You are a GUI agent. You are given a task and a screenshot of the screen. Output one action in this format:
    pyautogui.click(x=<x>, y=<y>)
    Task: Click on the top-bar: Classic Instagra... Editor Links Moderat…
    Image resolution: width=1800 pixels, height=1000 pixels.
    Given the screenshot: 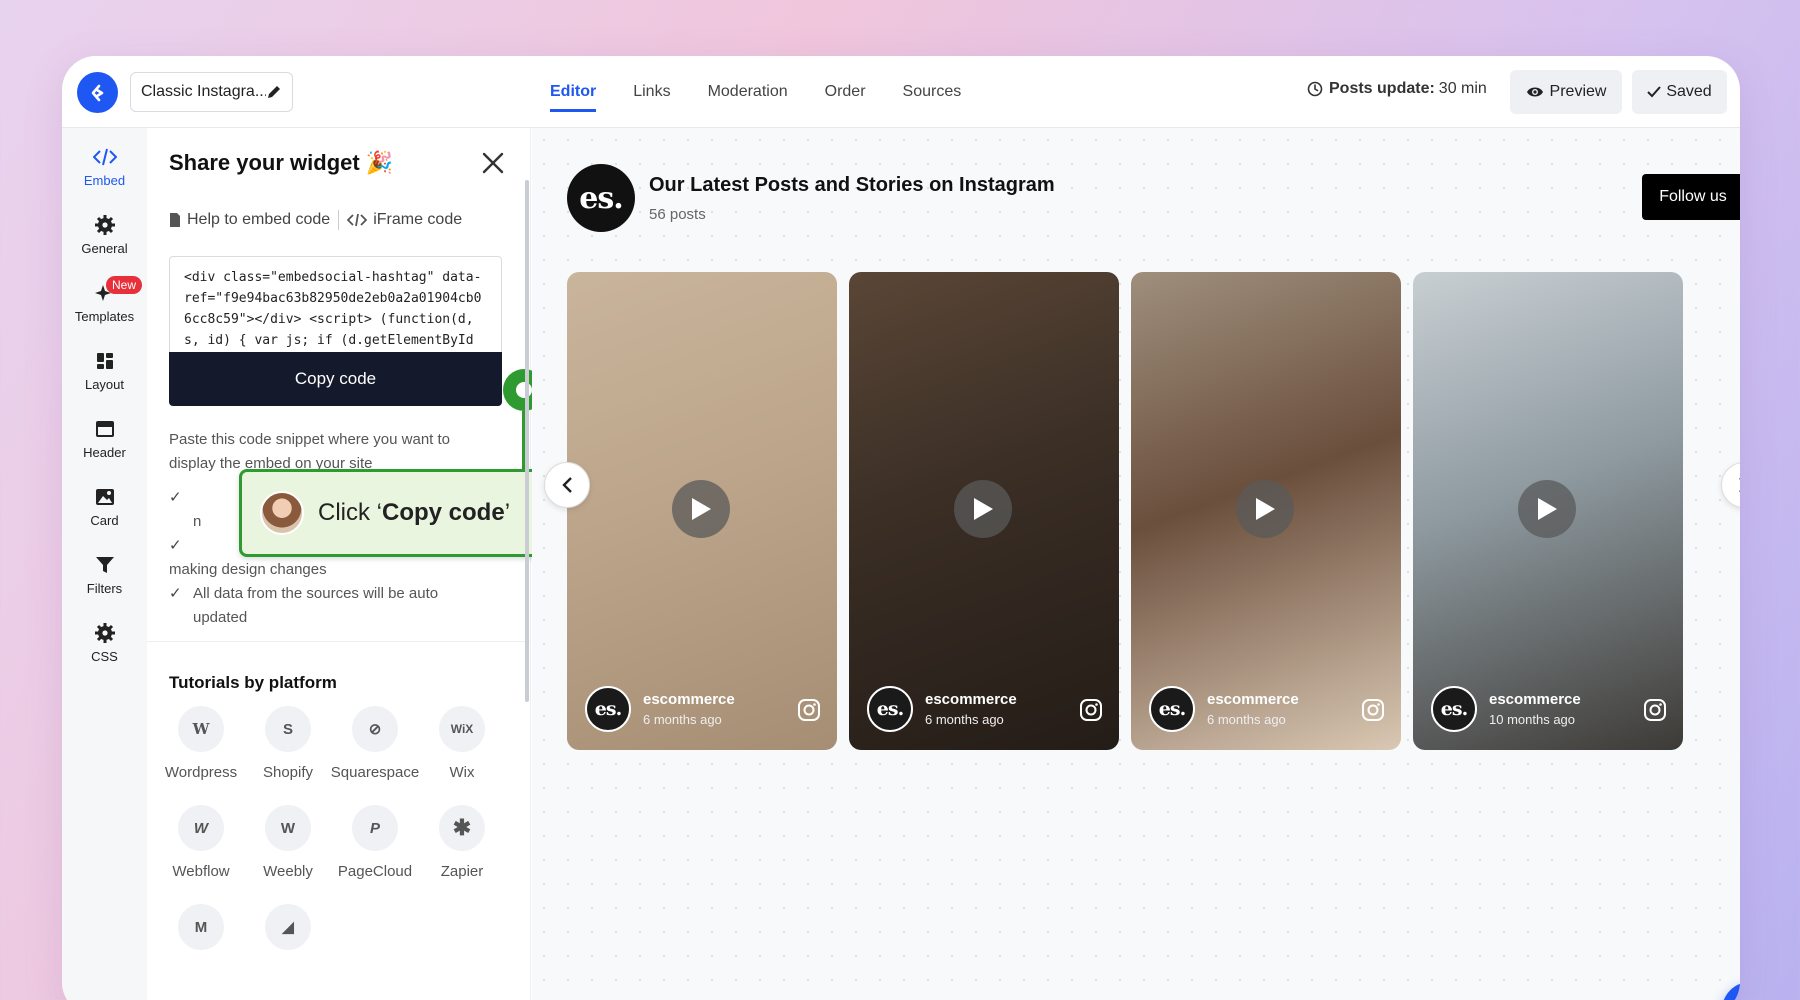 What is the action you would take?
    pyautogui.click(x=901, y=92)
    